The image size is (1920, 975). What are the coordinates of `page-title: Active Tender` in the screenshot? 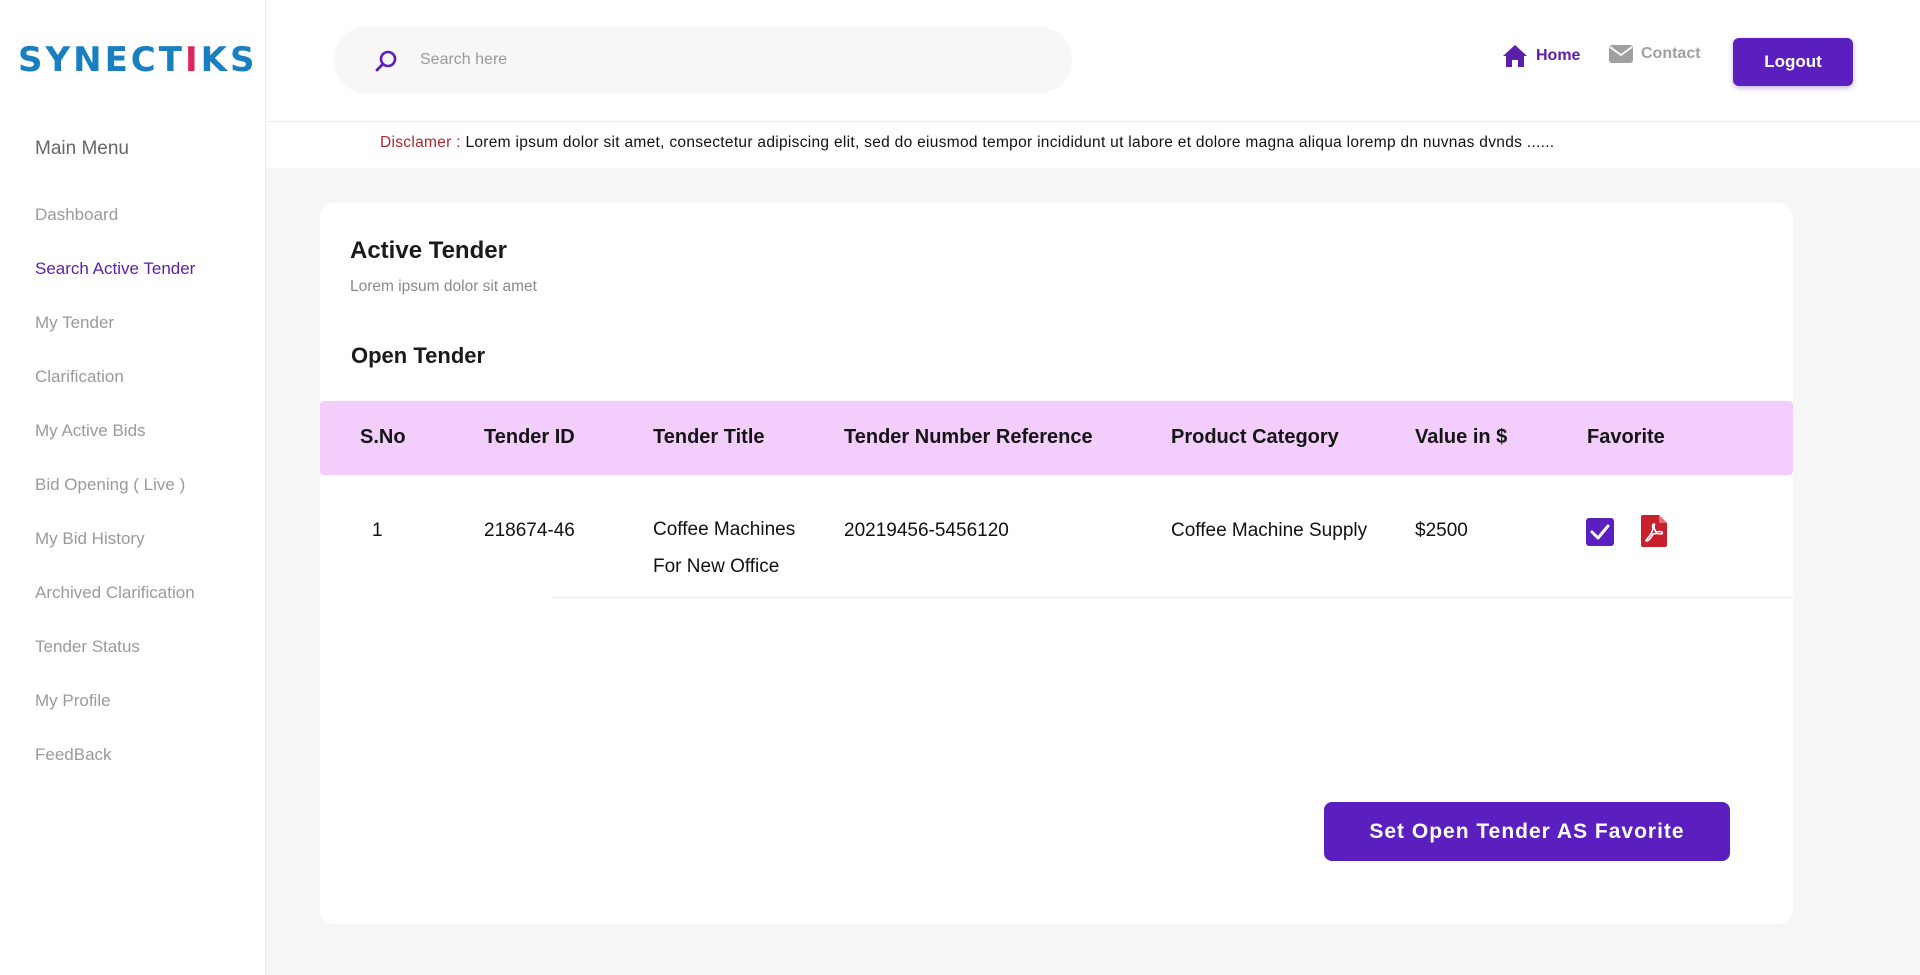 It's located at (428, 250).